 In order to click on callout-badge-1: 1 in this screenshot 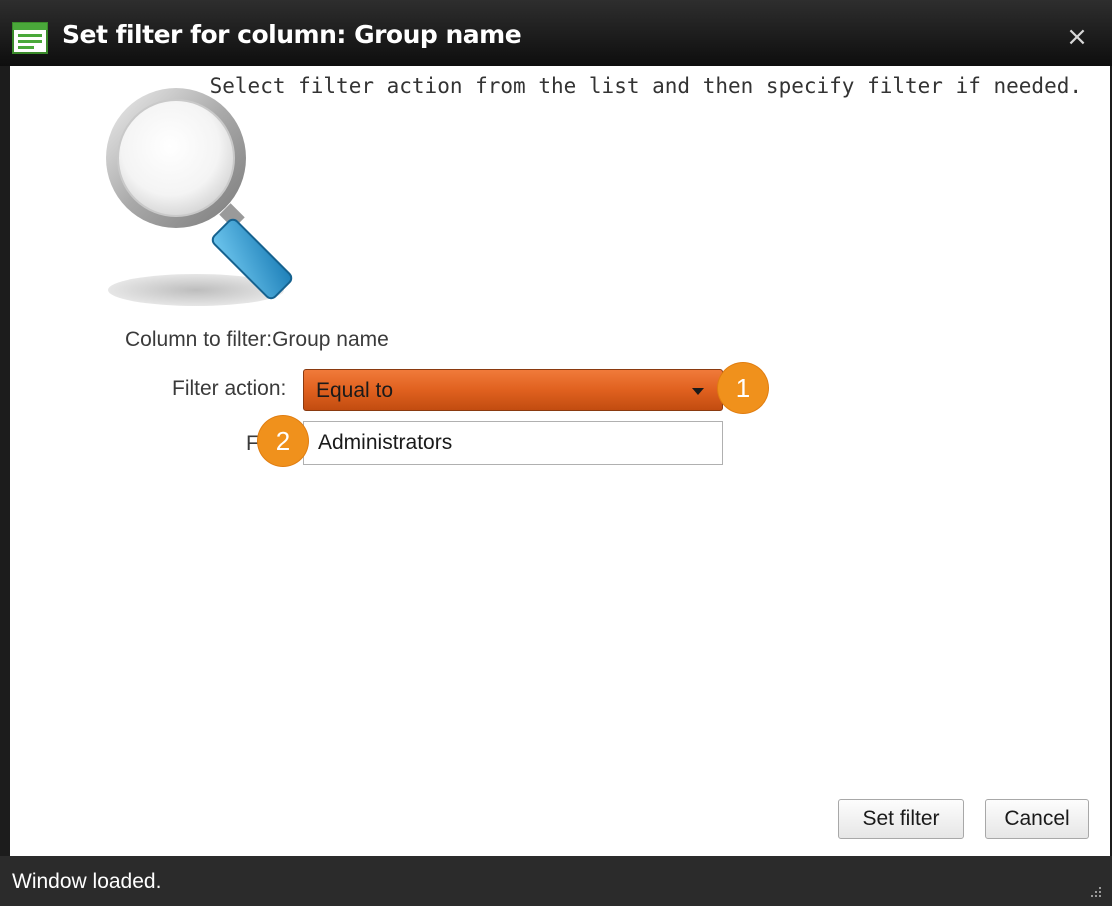, I will do `click(743, 388)`.